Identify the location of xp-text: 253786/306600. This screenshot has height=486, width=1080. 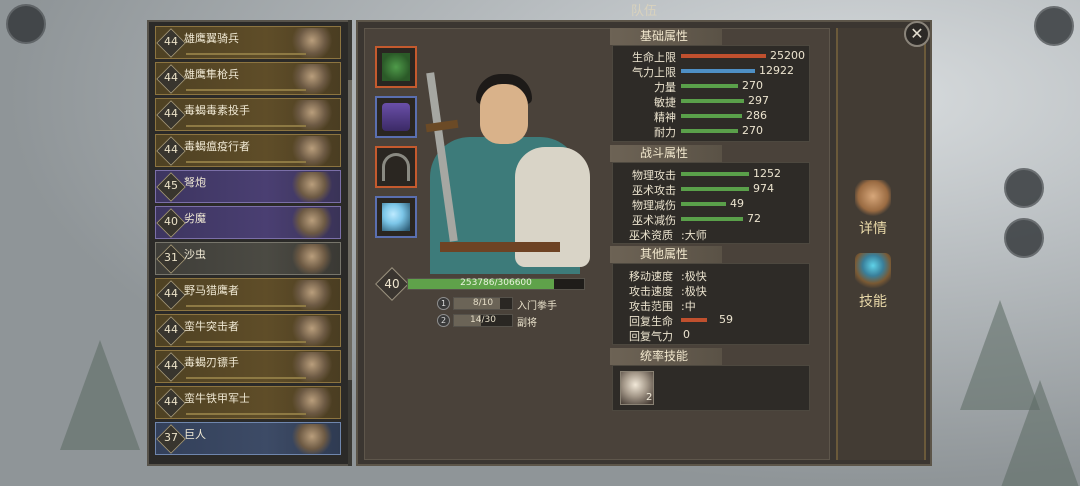
(496, 283).